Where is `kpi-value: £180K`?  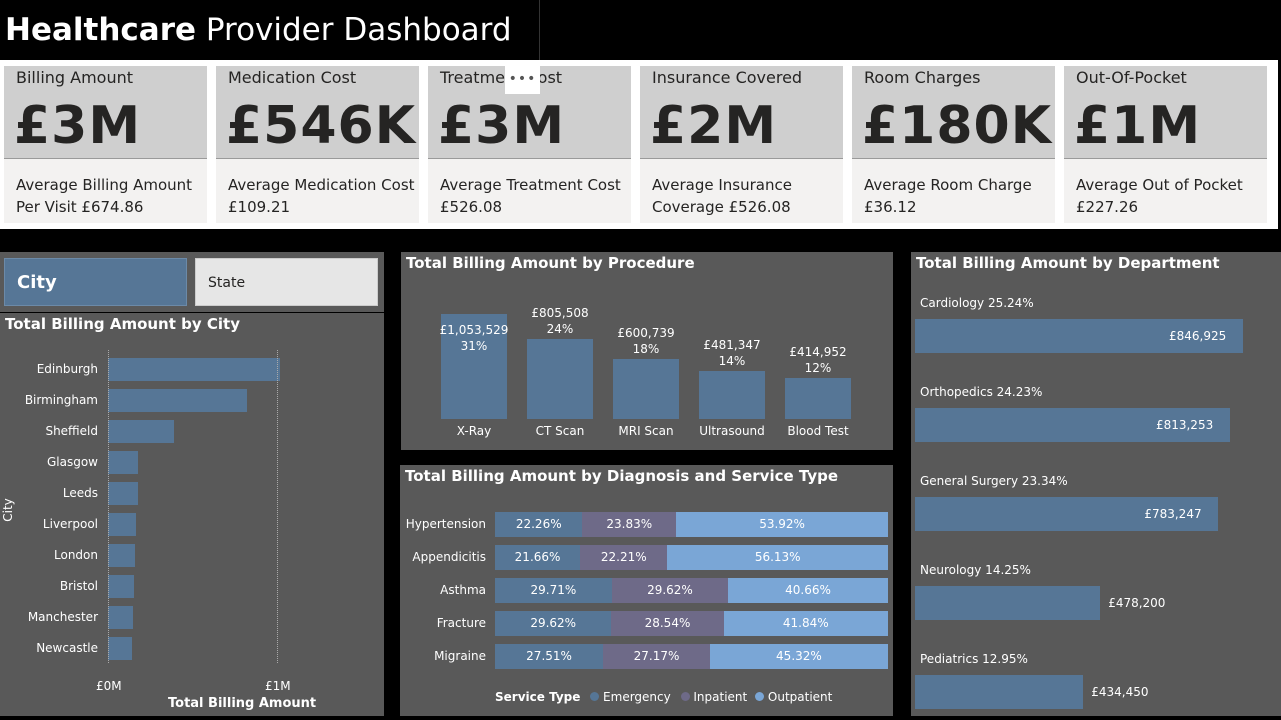 kpi-value: £180K is located at coordinates (957, 126).